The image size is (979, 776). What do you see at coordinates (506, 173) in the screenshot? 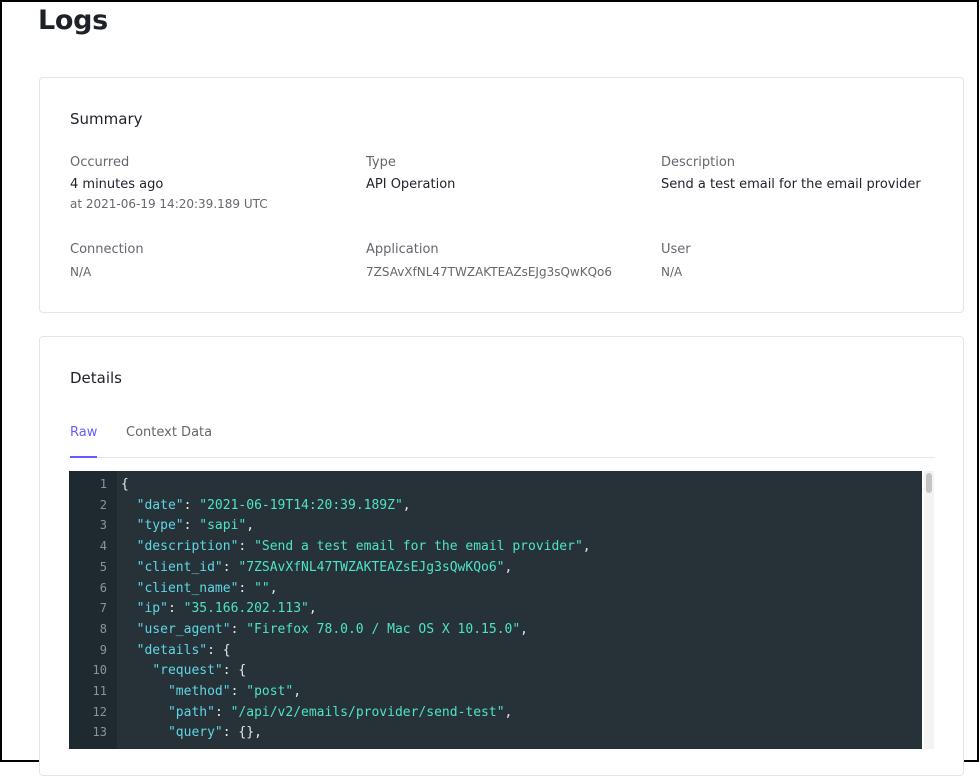
I see `type-field: Type API Operation` at bounding box center [506, 173].